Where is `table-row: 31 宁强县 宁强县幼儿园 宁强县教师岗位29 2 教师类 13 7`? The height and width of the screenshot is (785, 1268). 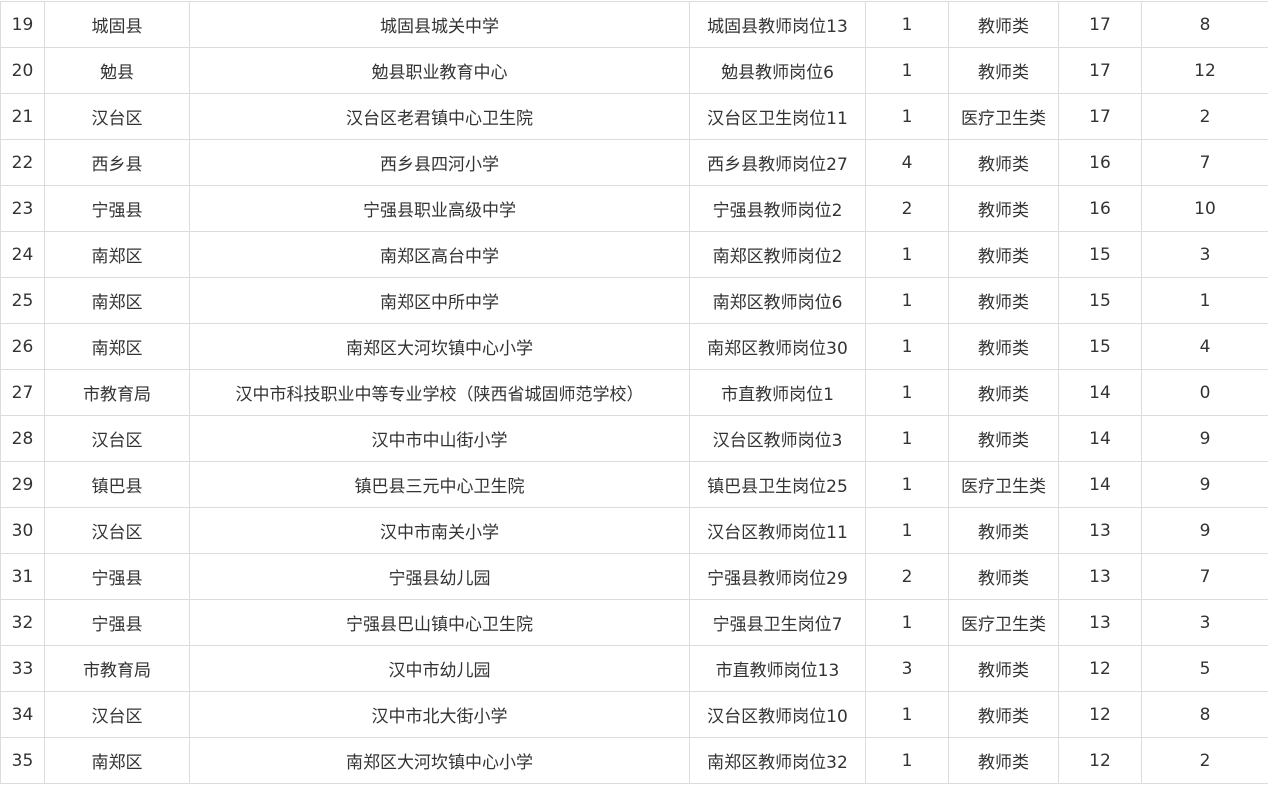 table-row: 31 宁强县 宁强县幼儿园 宁强县教师岗位29 2 教师类 13 7 is located at coordinates (634, 576).